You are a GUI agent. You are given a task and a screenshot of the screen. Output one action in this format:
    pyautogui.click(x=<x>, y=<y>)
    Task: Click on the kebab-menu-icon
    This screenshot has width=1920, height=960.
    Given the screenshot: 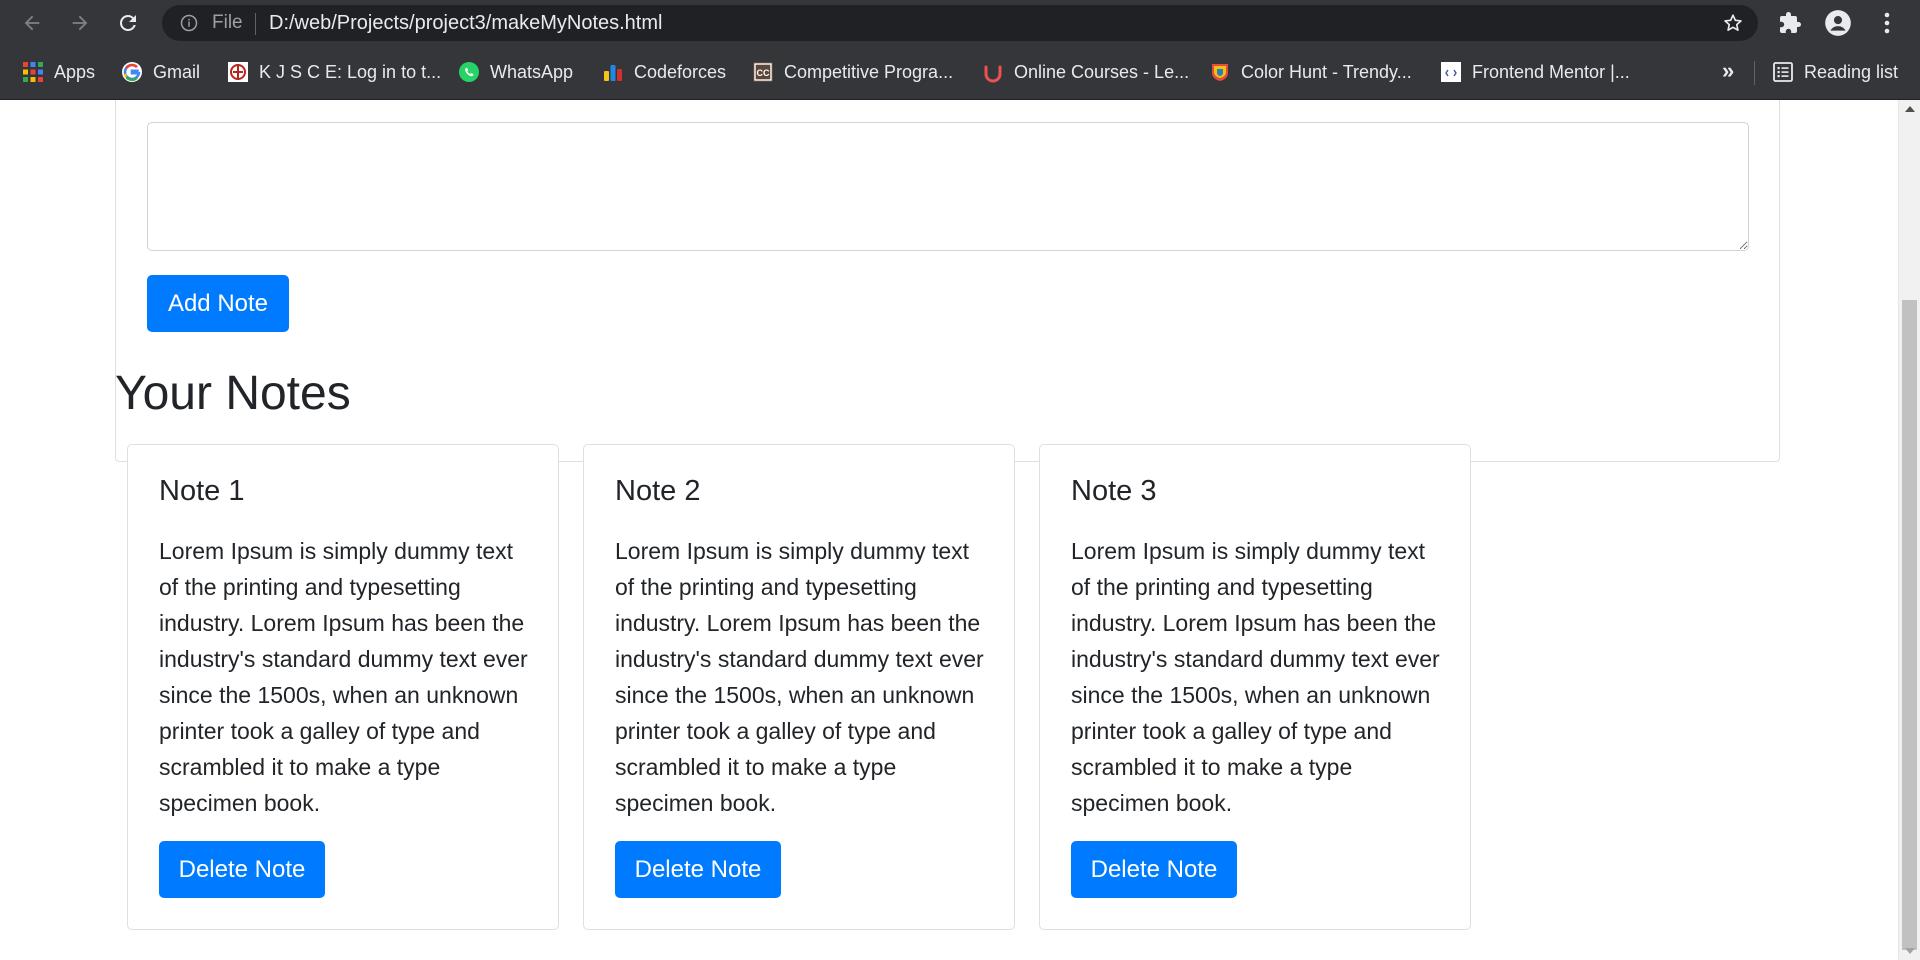 What is the action you would take?
    pyautogui.click(x=1887, y=23)
    